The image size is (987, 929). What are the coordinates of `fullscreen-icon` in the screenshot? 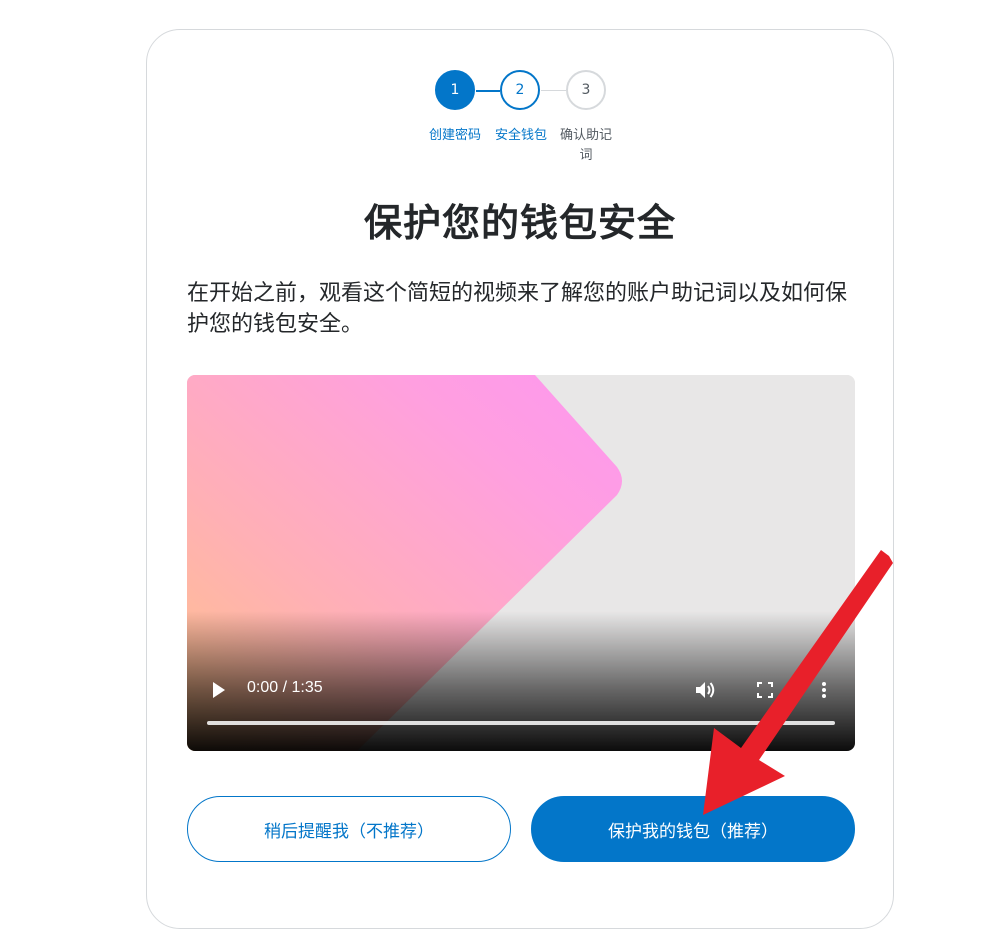 It's located at (765, 690).